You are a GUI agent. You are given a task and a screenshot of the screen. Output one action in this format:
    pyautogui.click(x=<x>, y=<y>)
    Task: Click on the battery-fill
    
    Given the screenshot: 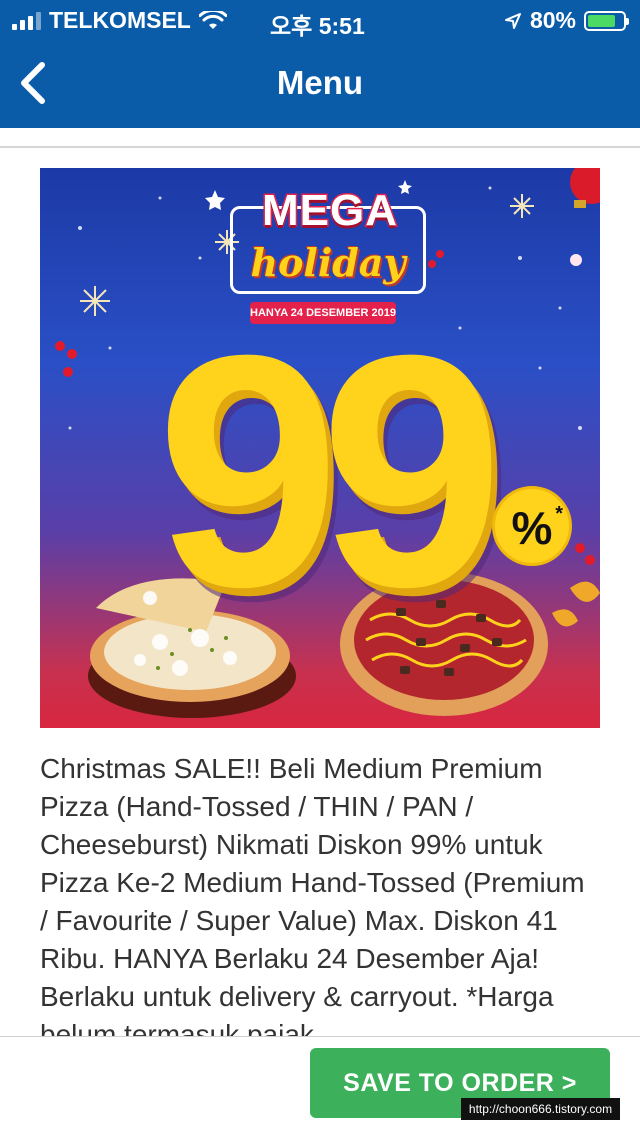 What is the action you would take?
    pyautogui.click(x=602, y=20)
    